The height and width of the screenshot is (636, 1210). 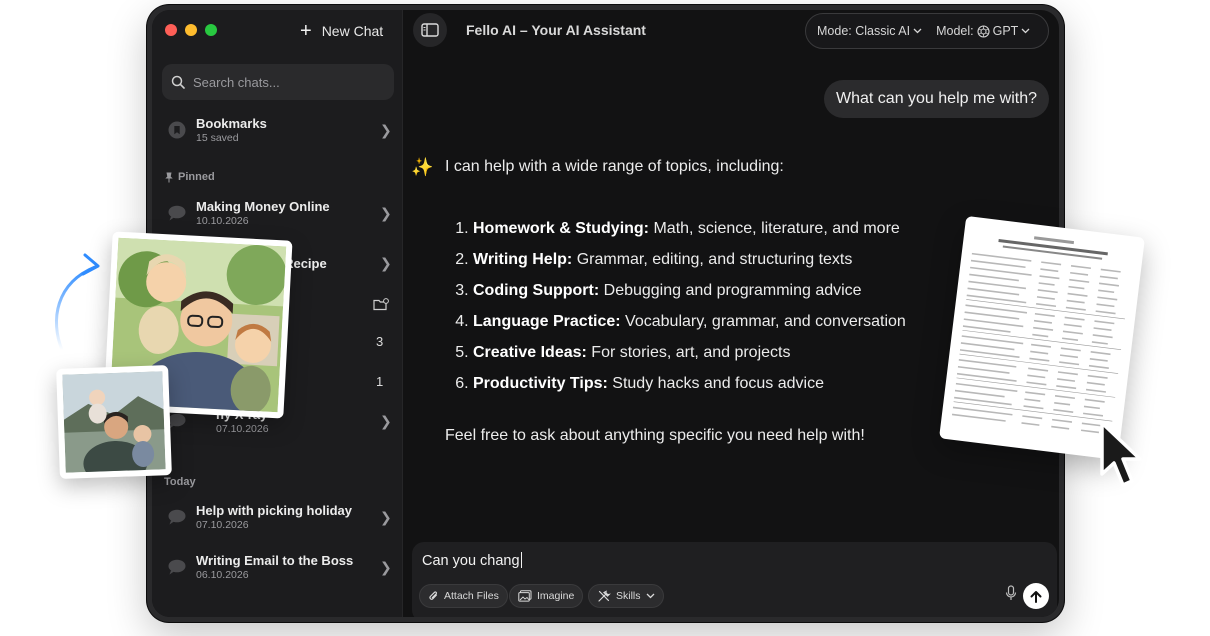 What do you see at coordinates (715, 383) in the screenshot?
I see `list-item-text: Study hacks and focus advice` at bounding box center [715, 383].